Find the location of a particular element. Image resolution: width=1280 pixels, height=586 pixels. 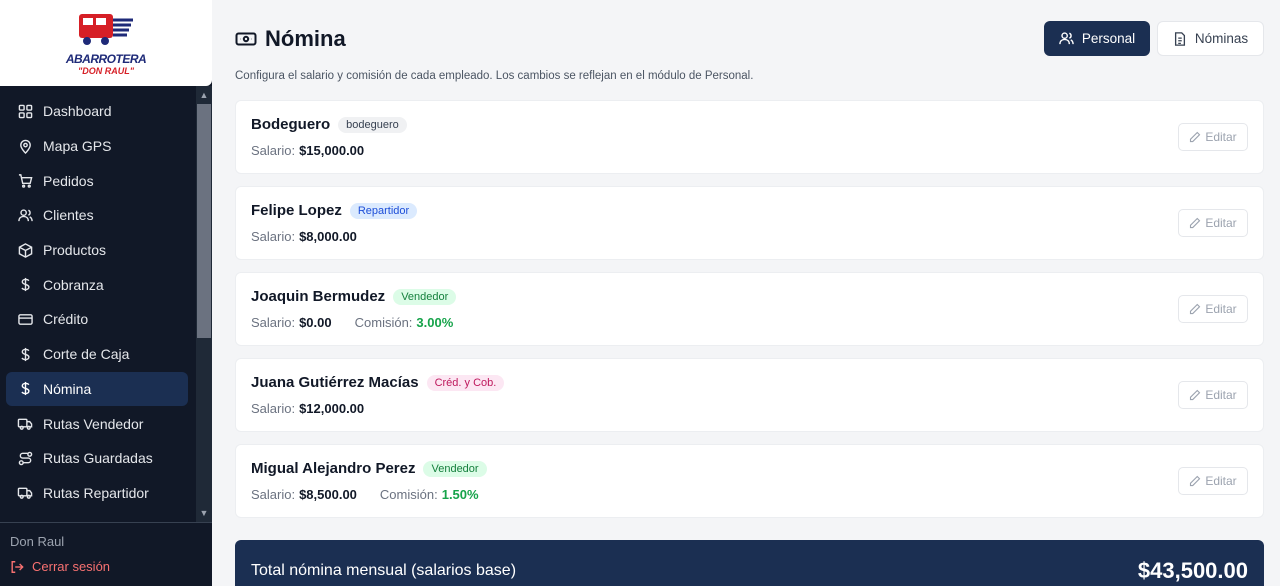

tab-nominas: Nóminas is located at coordinates (1210, 38).